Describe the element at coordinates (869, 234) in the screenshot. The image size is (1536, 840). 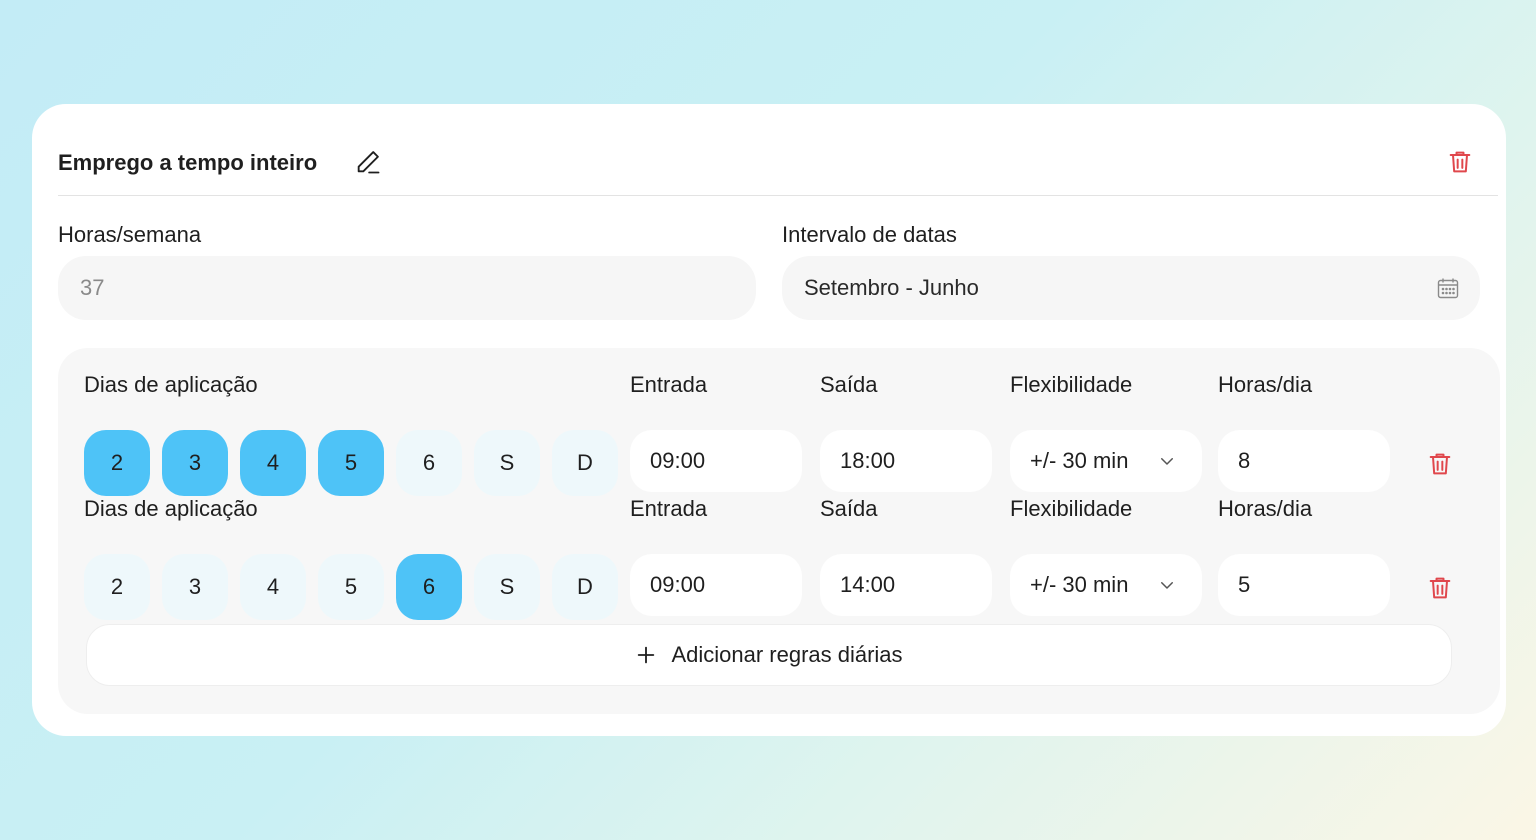
I see `date-range-label: Intervalo de datas` at that location.